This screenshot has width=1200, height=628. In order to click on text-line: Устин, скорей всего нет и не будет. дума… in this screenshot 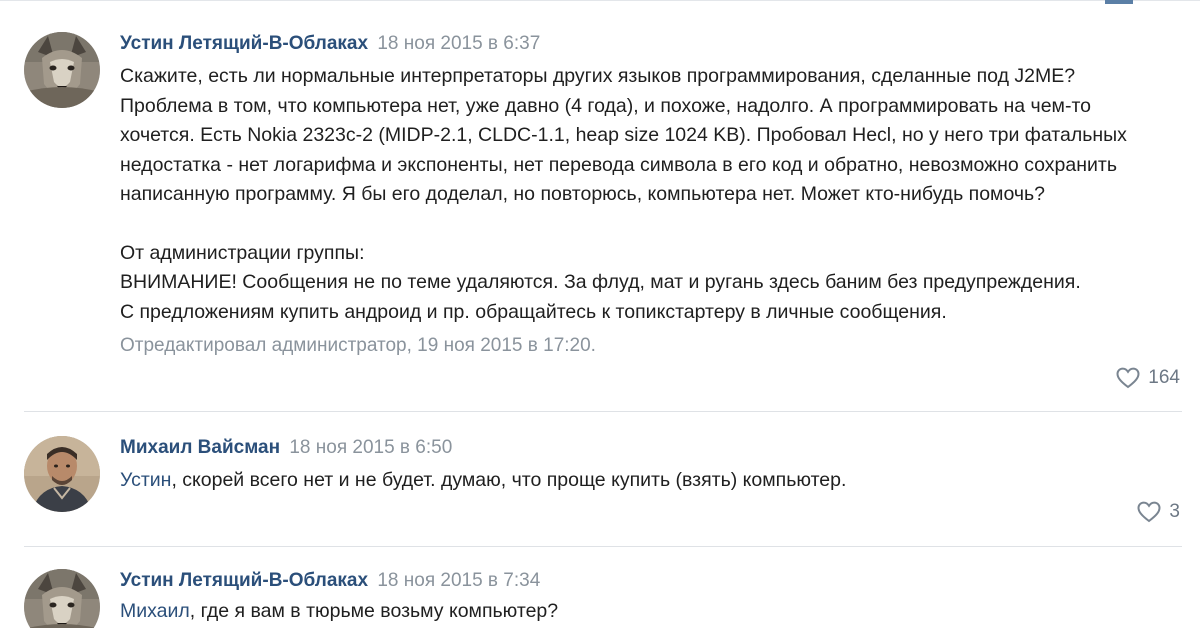, I will do `click(648, 481)`.